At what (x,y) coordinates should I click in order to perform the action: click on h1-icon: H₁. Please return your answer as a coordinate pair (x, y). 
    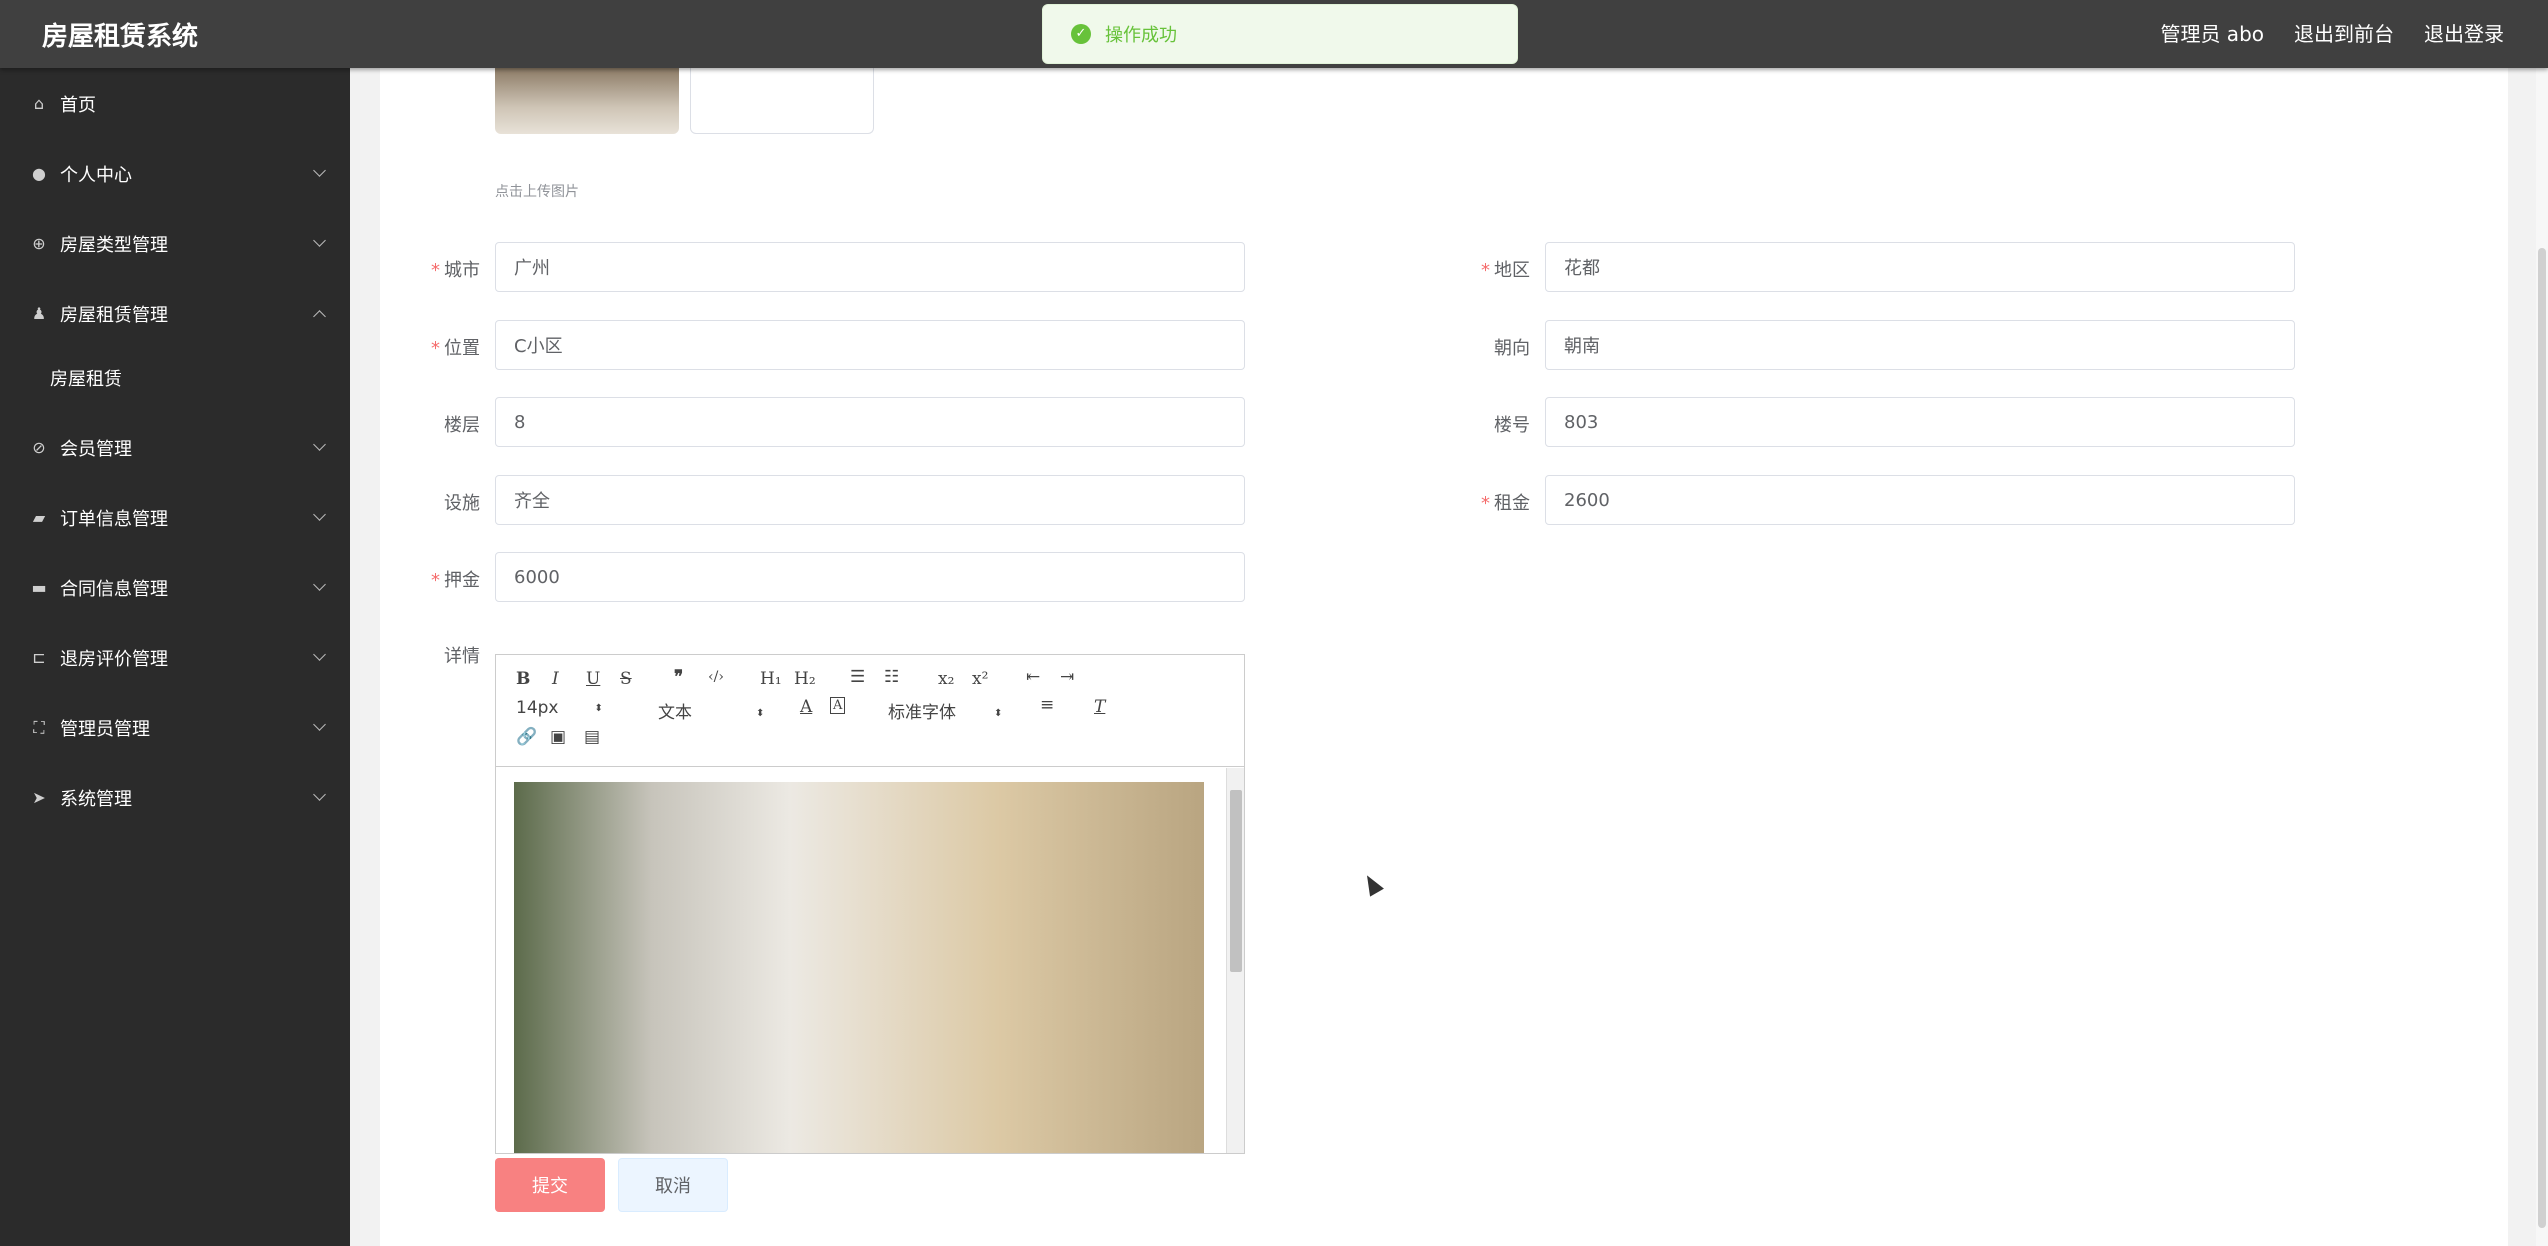
    Looking at the image, I should click on (771, 679).